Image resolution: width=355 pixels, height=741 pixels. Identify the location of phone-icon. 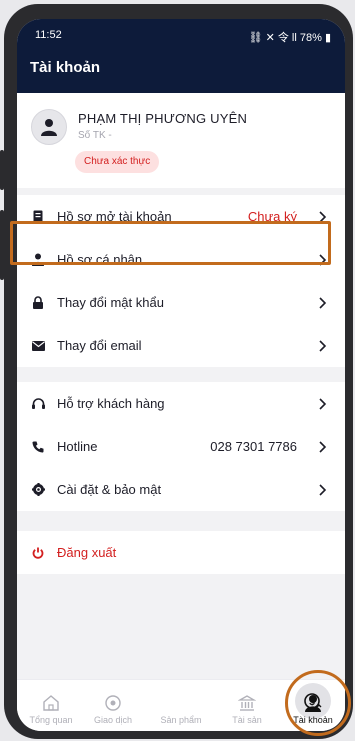
(38, 447).